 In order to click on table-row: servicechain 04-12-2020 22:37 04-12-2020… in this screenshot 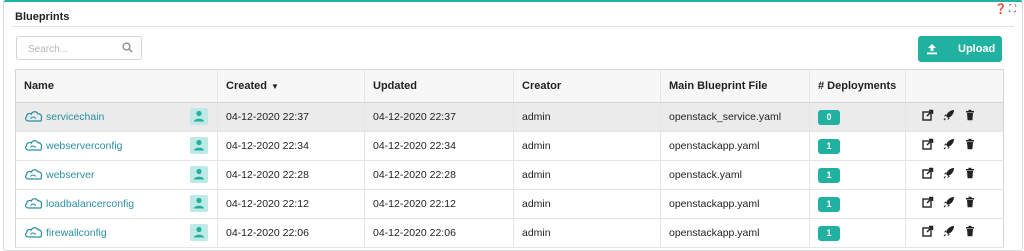, I will do `click(509, 117)`.